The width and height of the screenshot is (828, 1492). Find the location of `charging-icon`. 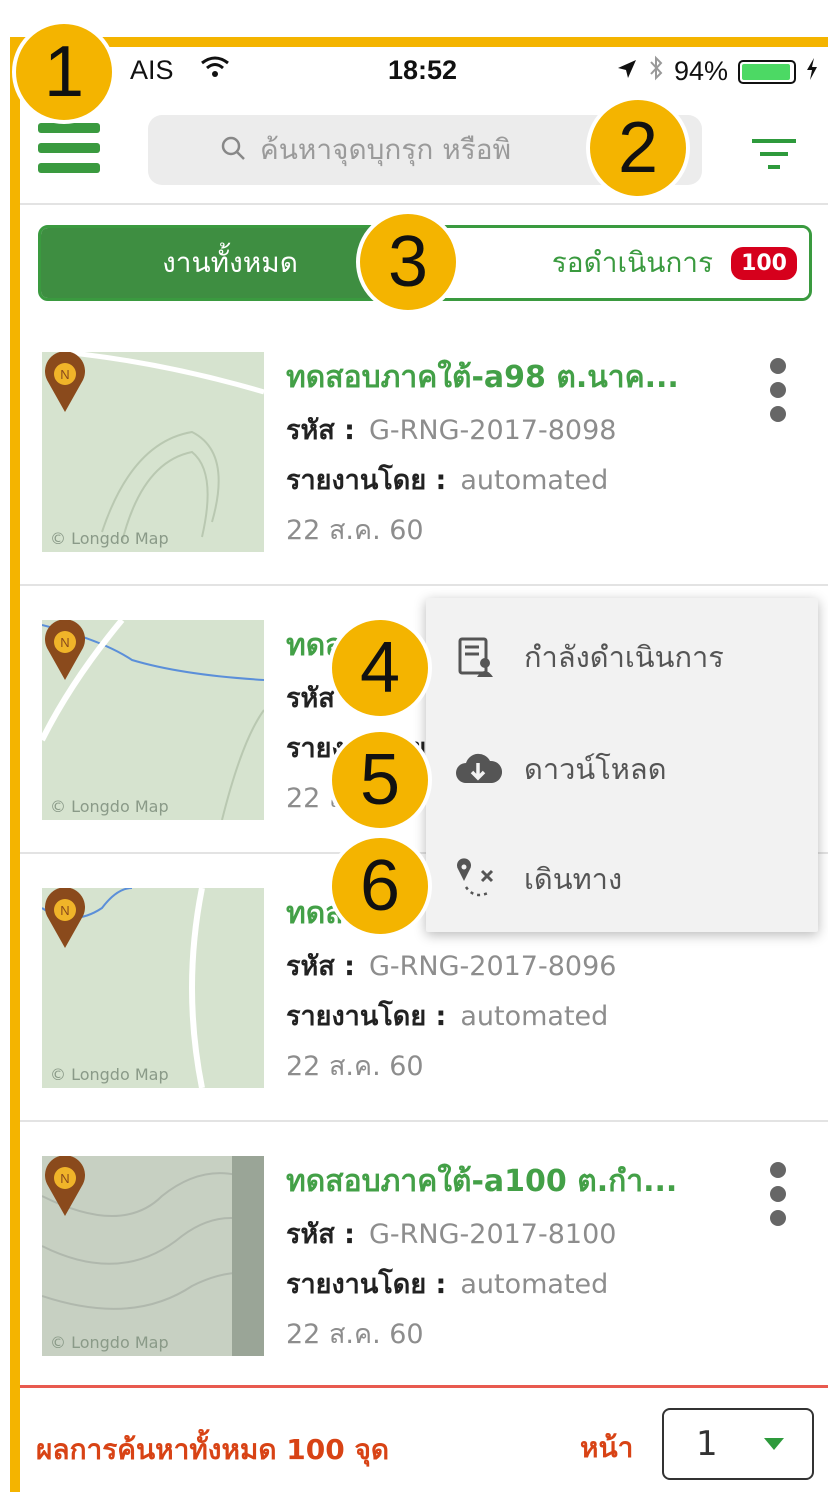

charging-icon is located at coordinates (812, 71).